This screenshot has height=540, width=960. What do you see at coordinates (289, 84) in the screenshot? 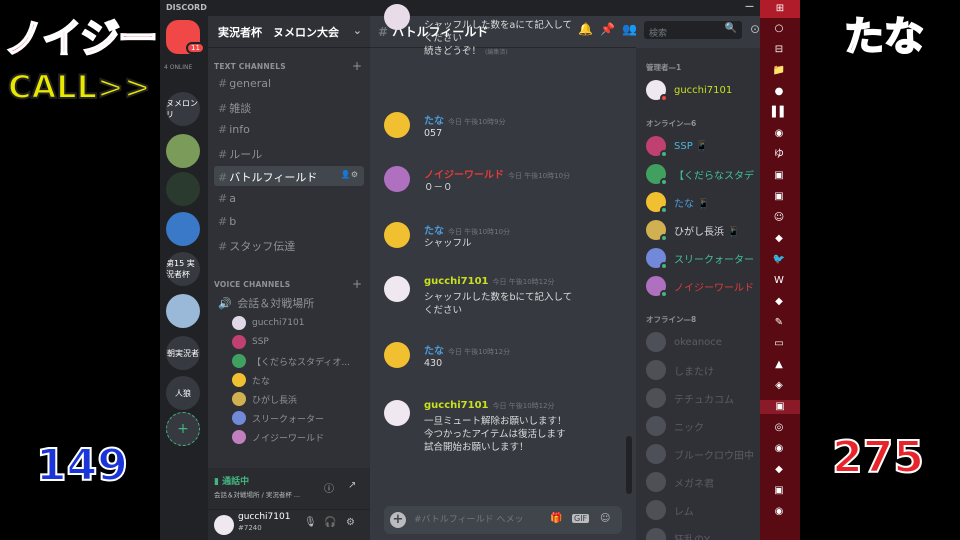
I see `text-channel: # general` at bounding box center [289, 84].